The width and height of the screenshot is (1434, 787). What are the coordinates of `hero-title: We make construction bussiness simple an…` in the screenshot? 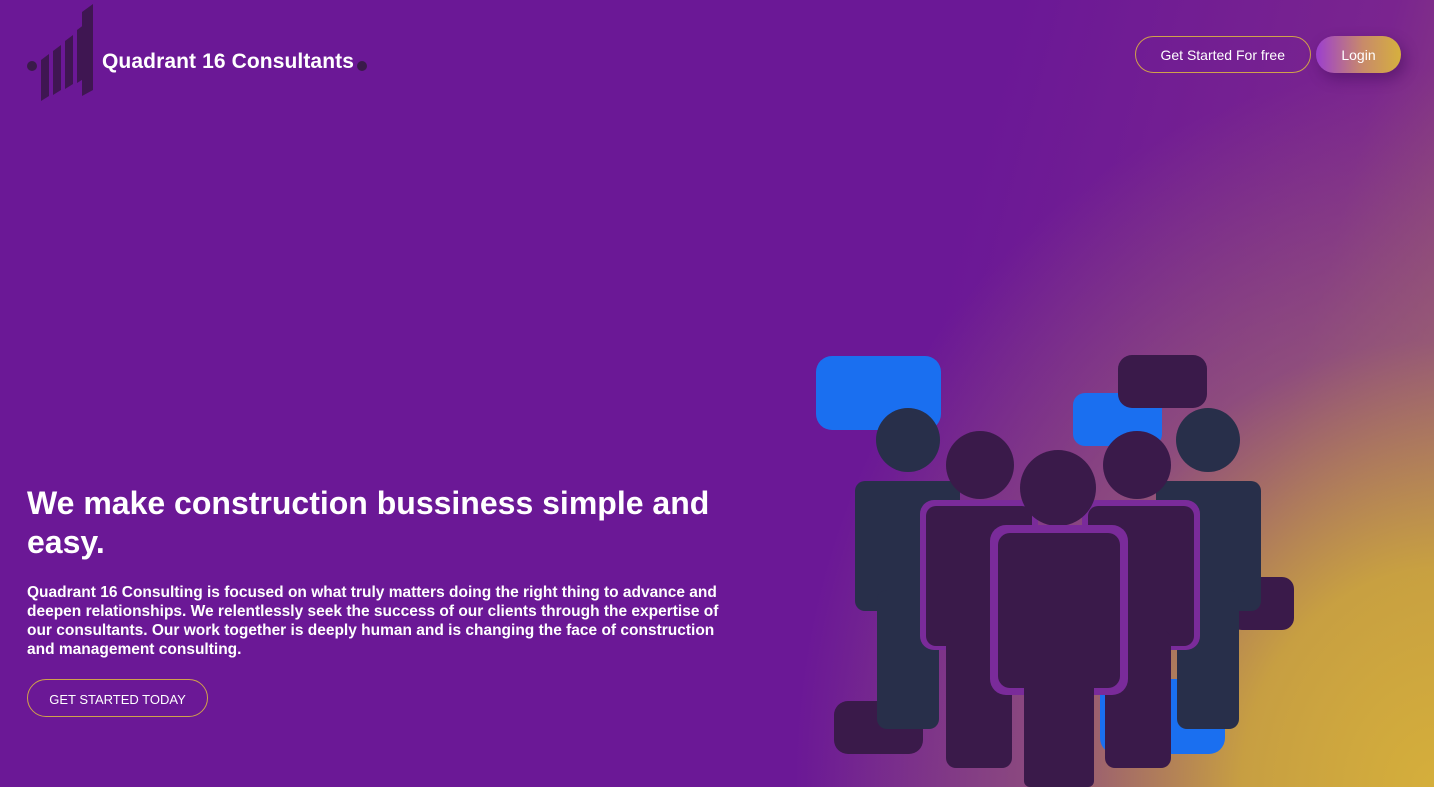 It's located at (368, 522).